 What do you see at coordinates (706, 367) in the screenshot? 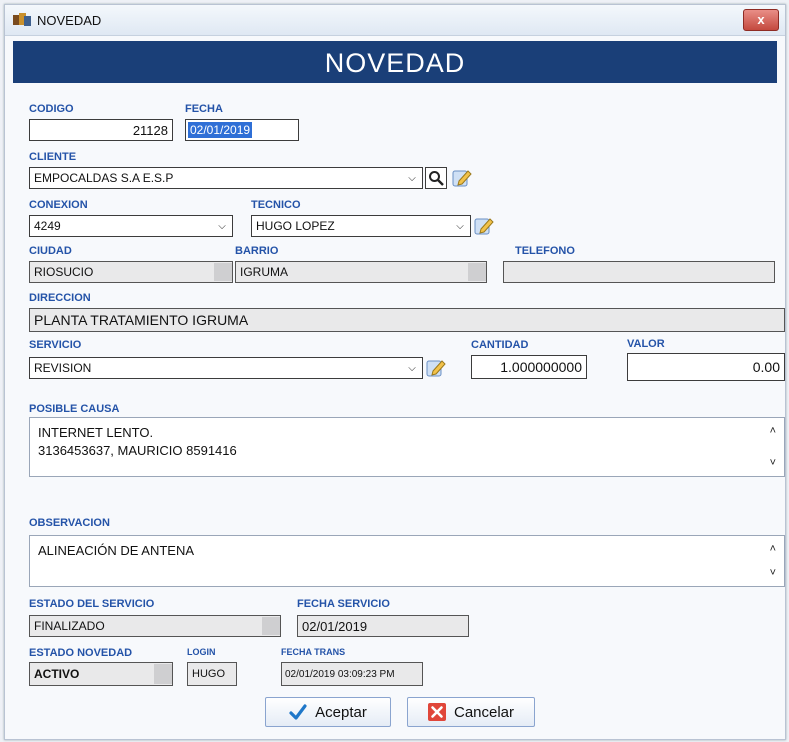
I see `valor-field: 0.00` at bounding box center [706, 367].